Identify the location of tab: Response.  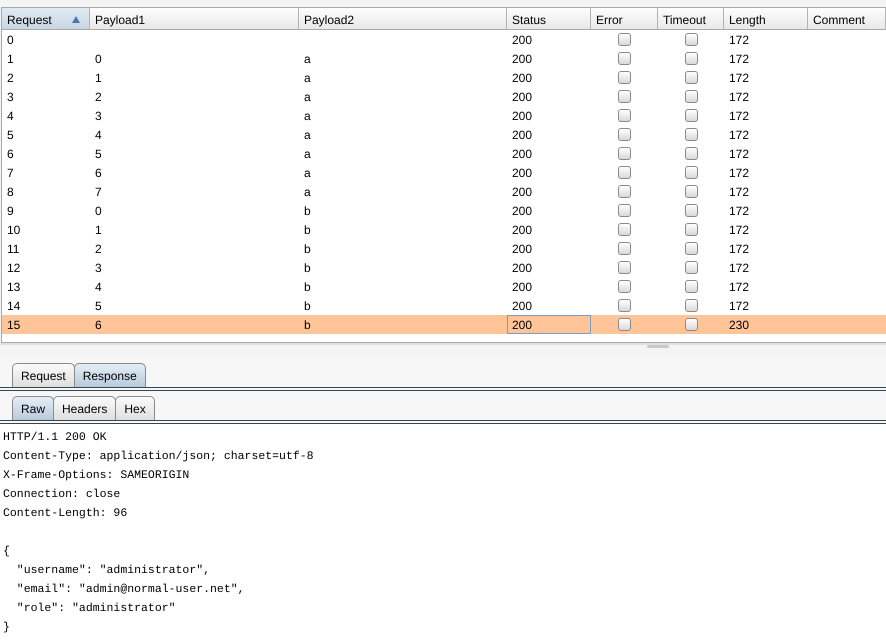
(110, 375).